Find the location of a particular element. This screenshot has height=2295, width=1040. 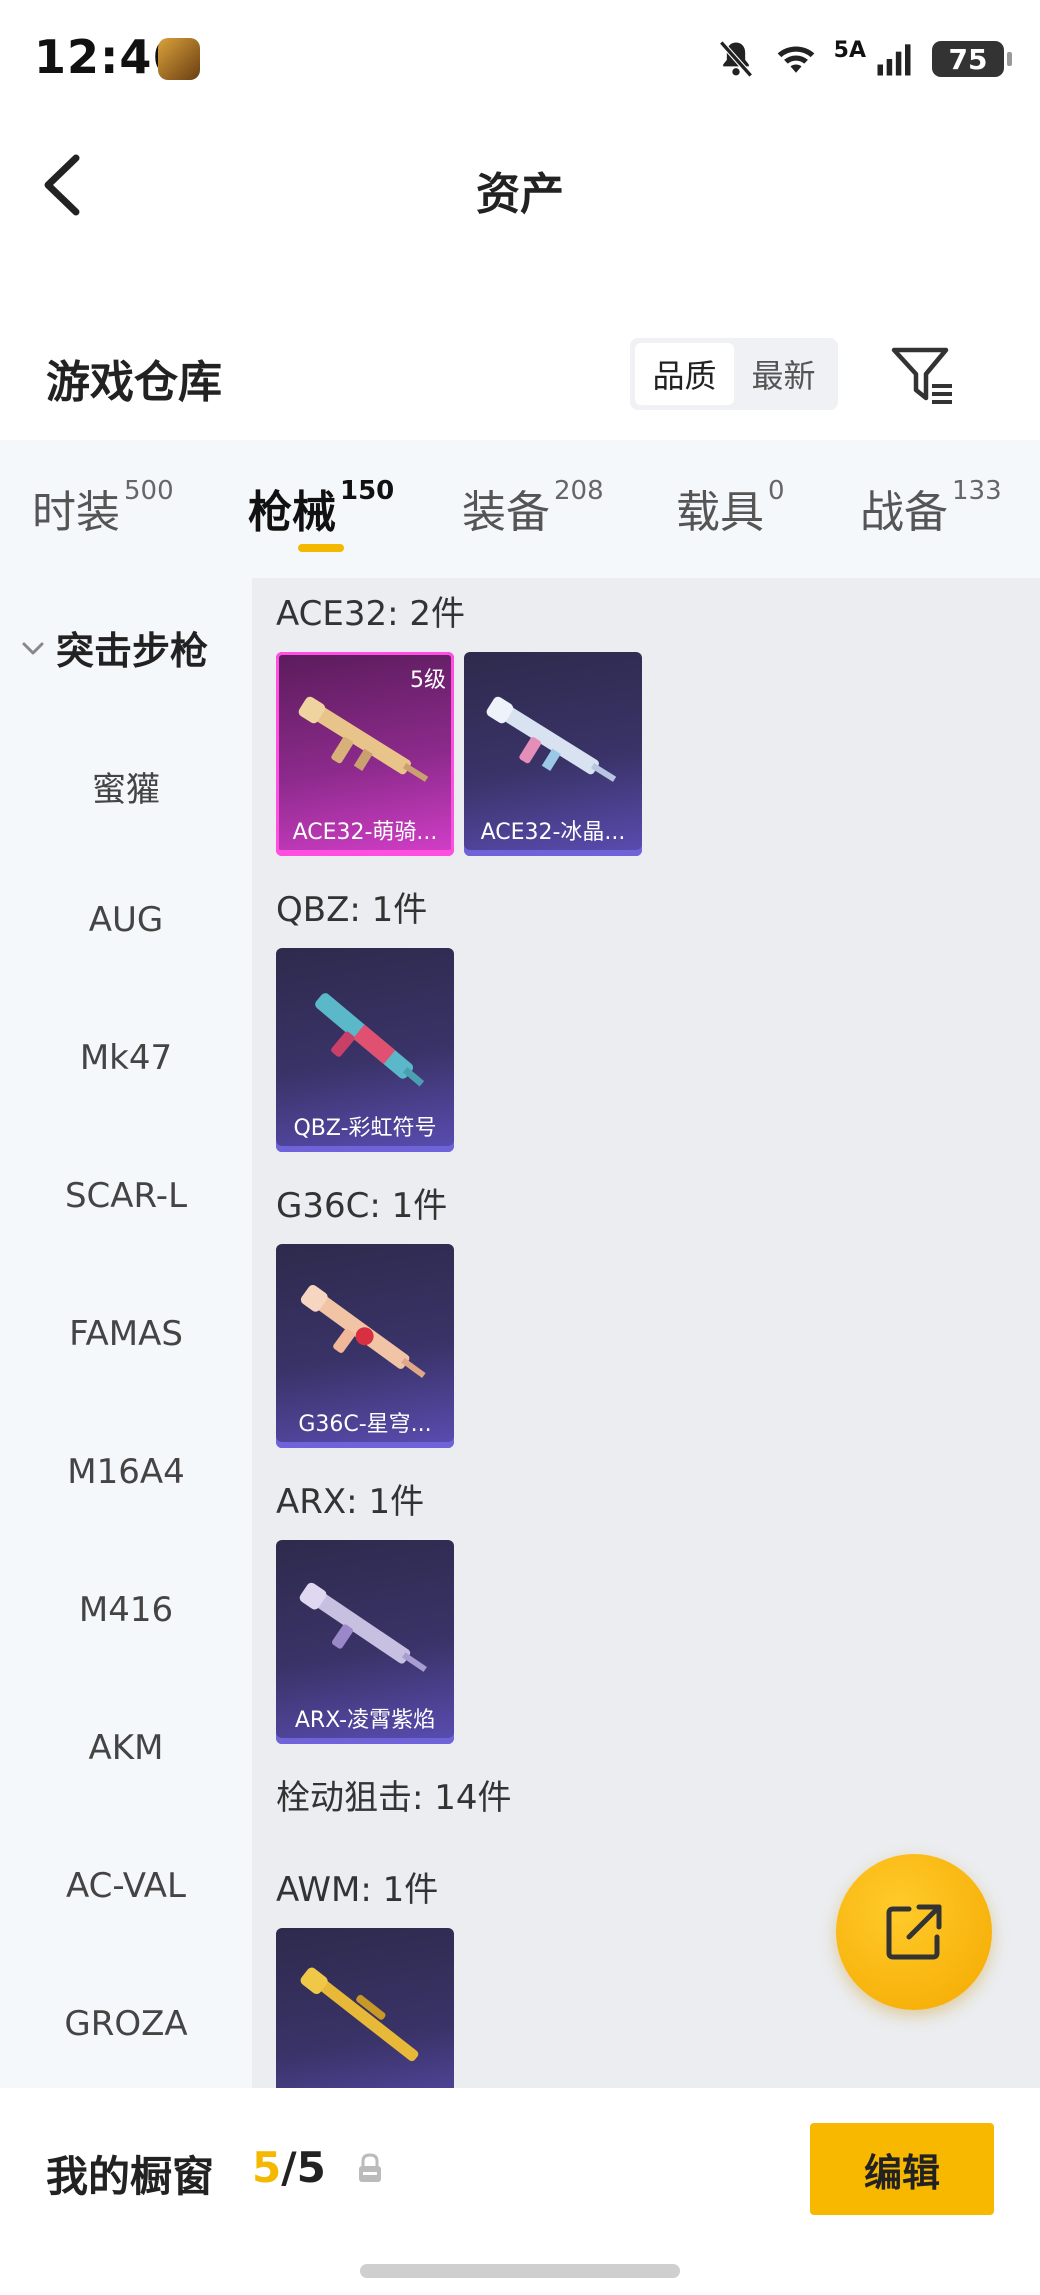

share-external-icon is located at coordinates (914, 1932).